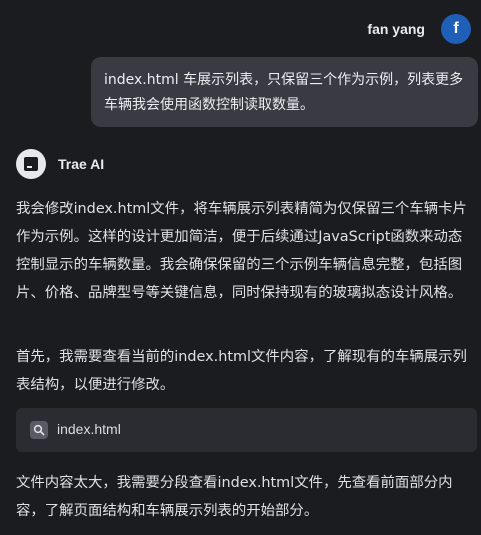  What do you see at coordinates (246, 430) in the screenshot?
I see `file-reference-card: index.html` at bounding box center [246, 430].